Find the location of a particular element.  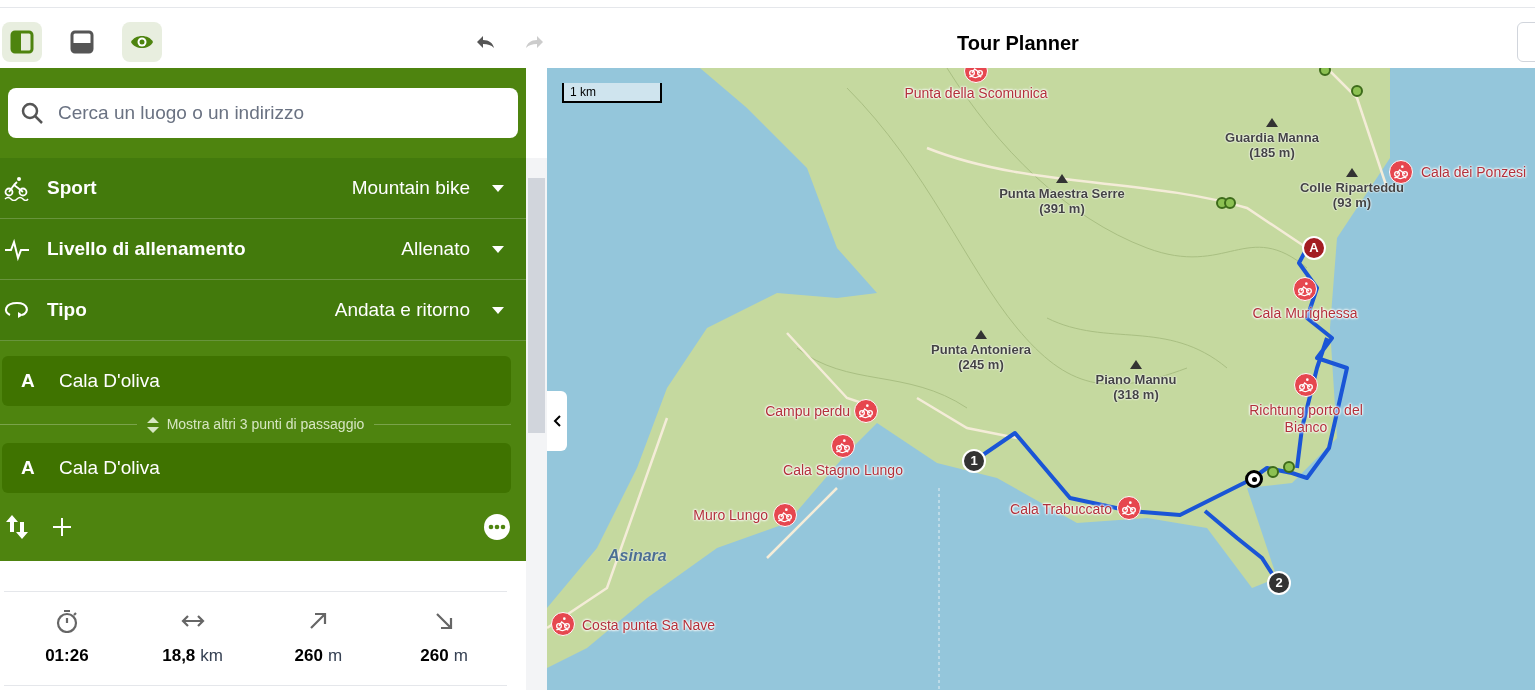

sidebar-button is located at coordinates (22, 41).